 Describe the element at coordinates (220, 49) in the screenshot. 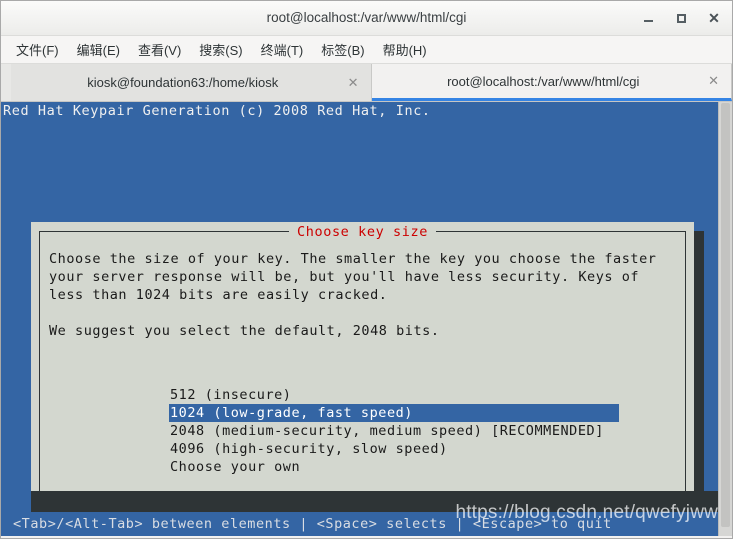

I see `menu-item-search: 搜索(S)` at that location.